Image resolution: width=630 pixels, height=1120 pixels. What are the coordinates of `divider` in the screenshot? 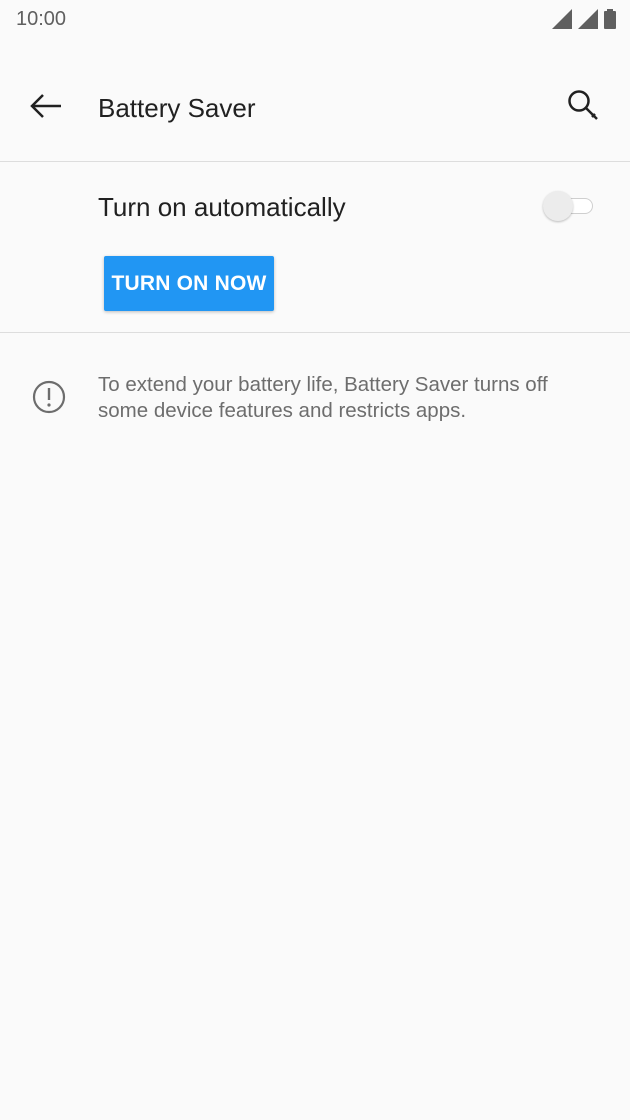 It's located at (315, 332).